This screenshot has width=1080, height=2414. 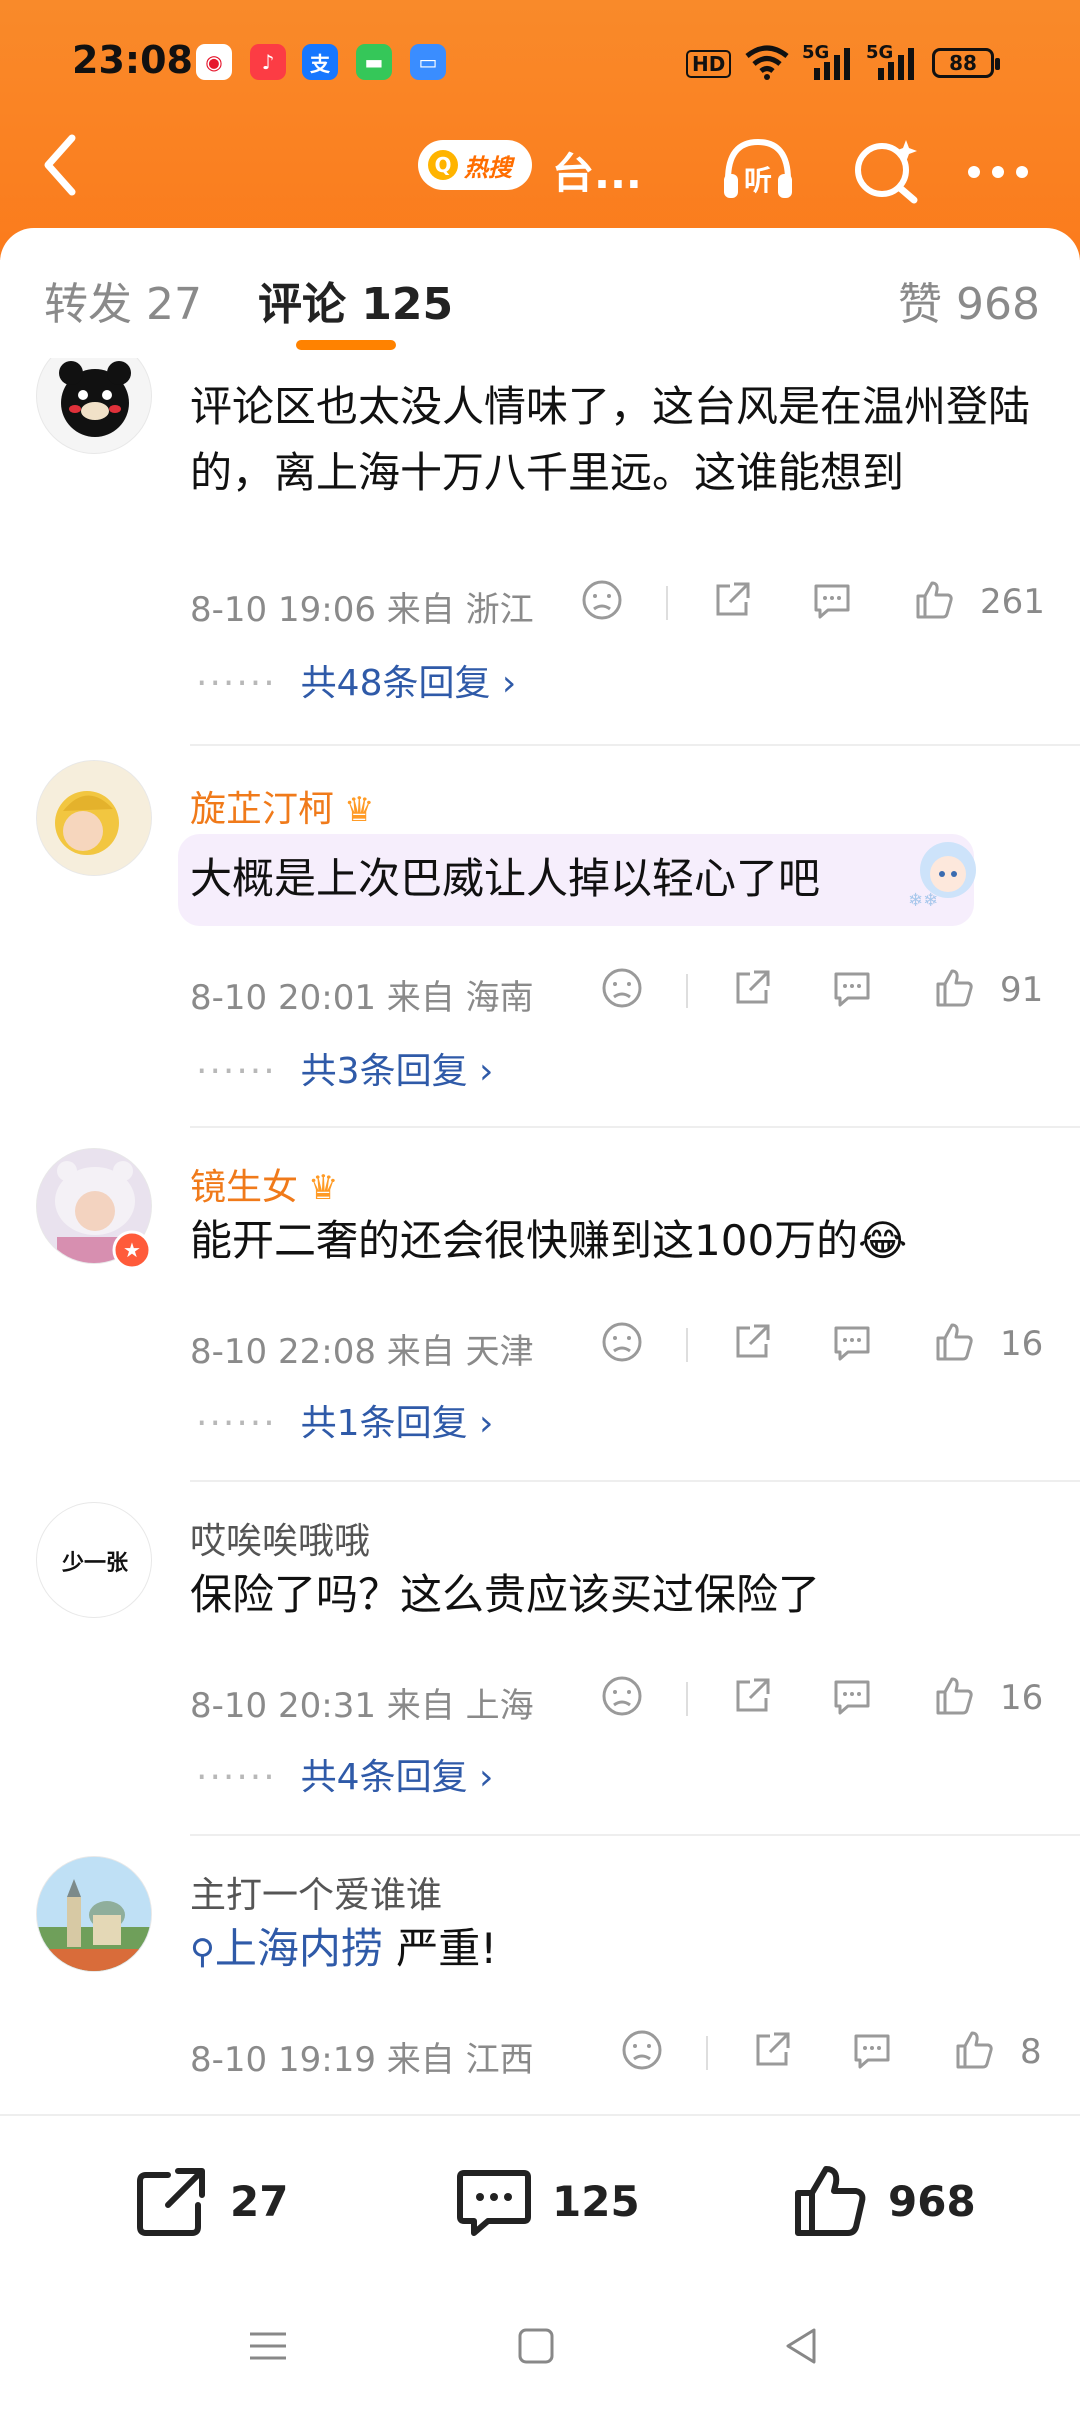 What do you see at coordinates (323, 1188) in the screenshot?
I see `vip-crown-icon: ♛` at bounding box center [323, 1188].